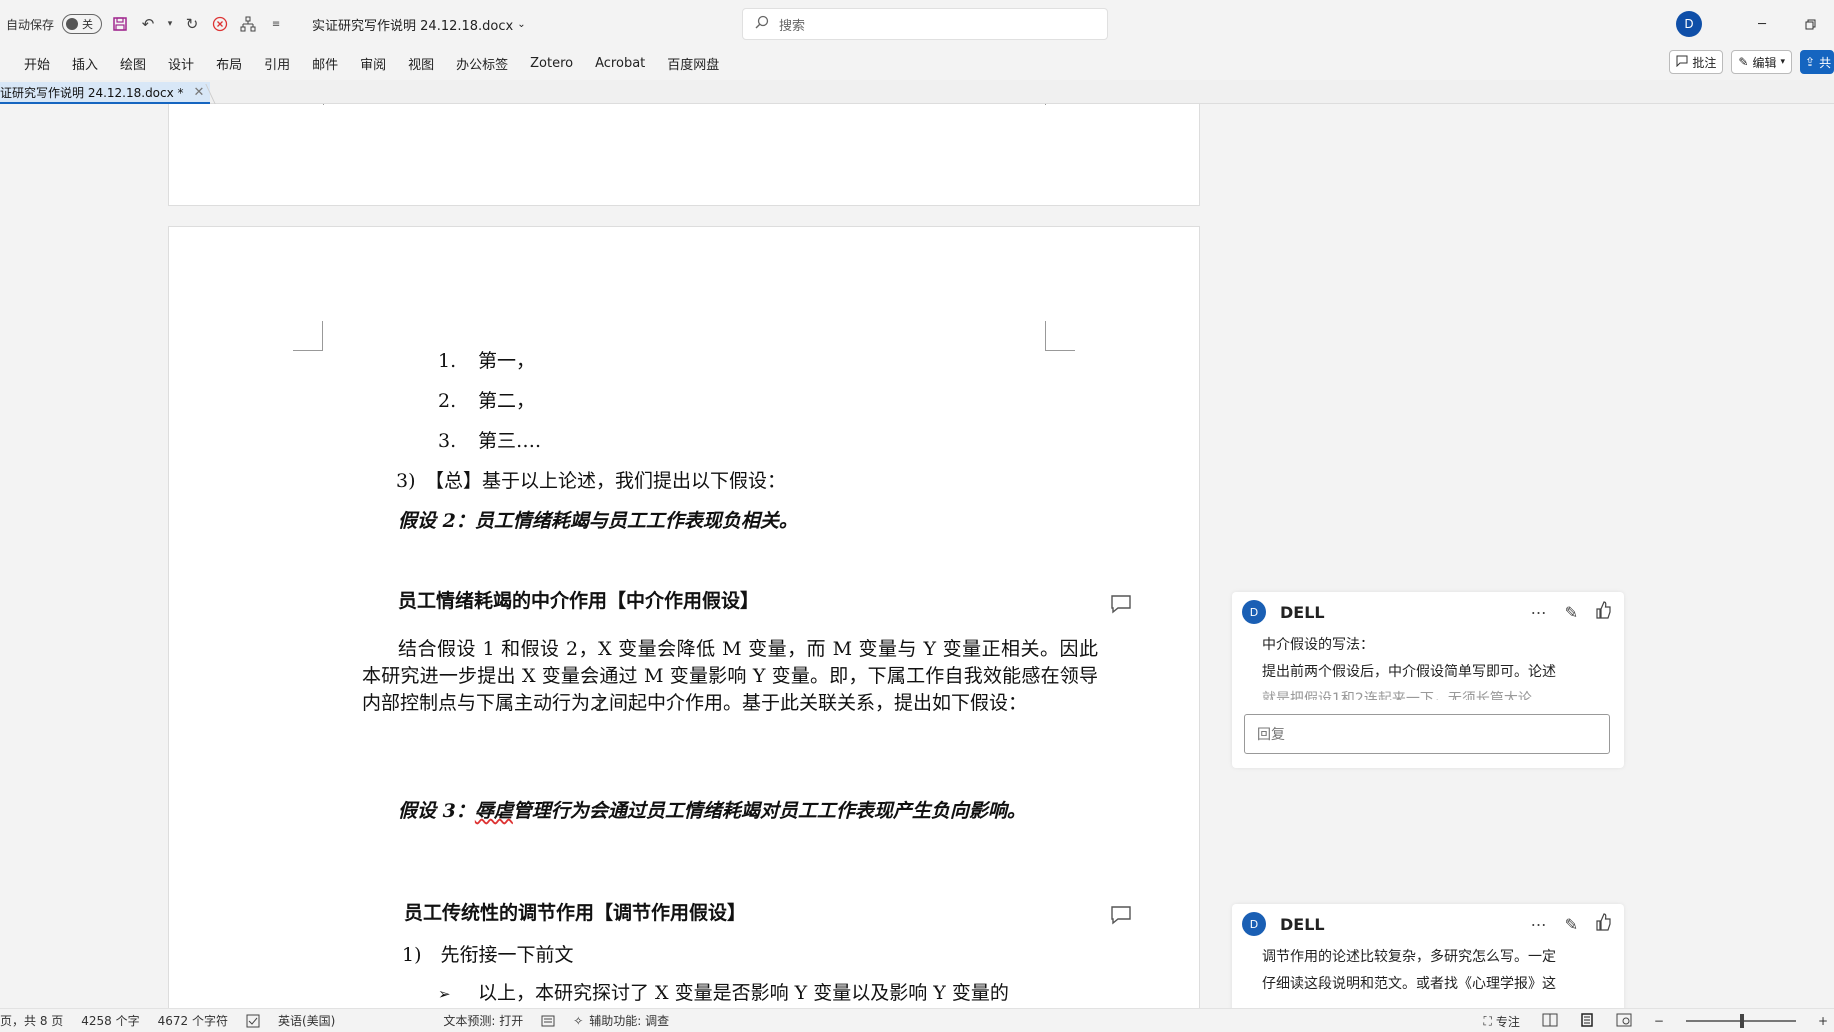 The image size is (1834, 1032). What do you see at coordinates (1624, 1021) in the screenshot?
I see `web-layout-icon` at bounding box center [1624, 1021].